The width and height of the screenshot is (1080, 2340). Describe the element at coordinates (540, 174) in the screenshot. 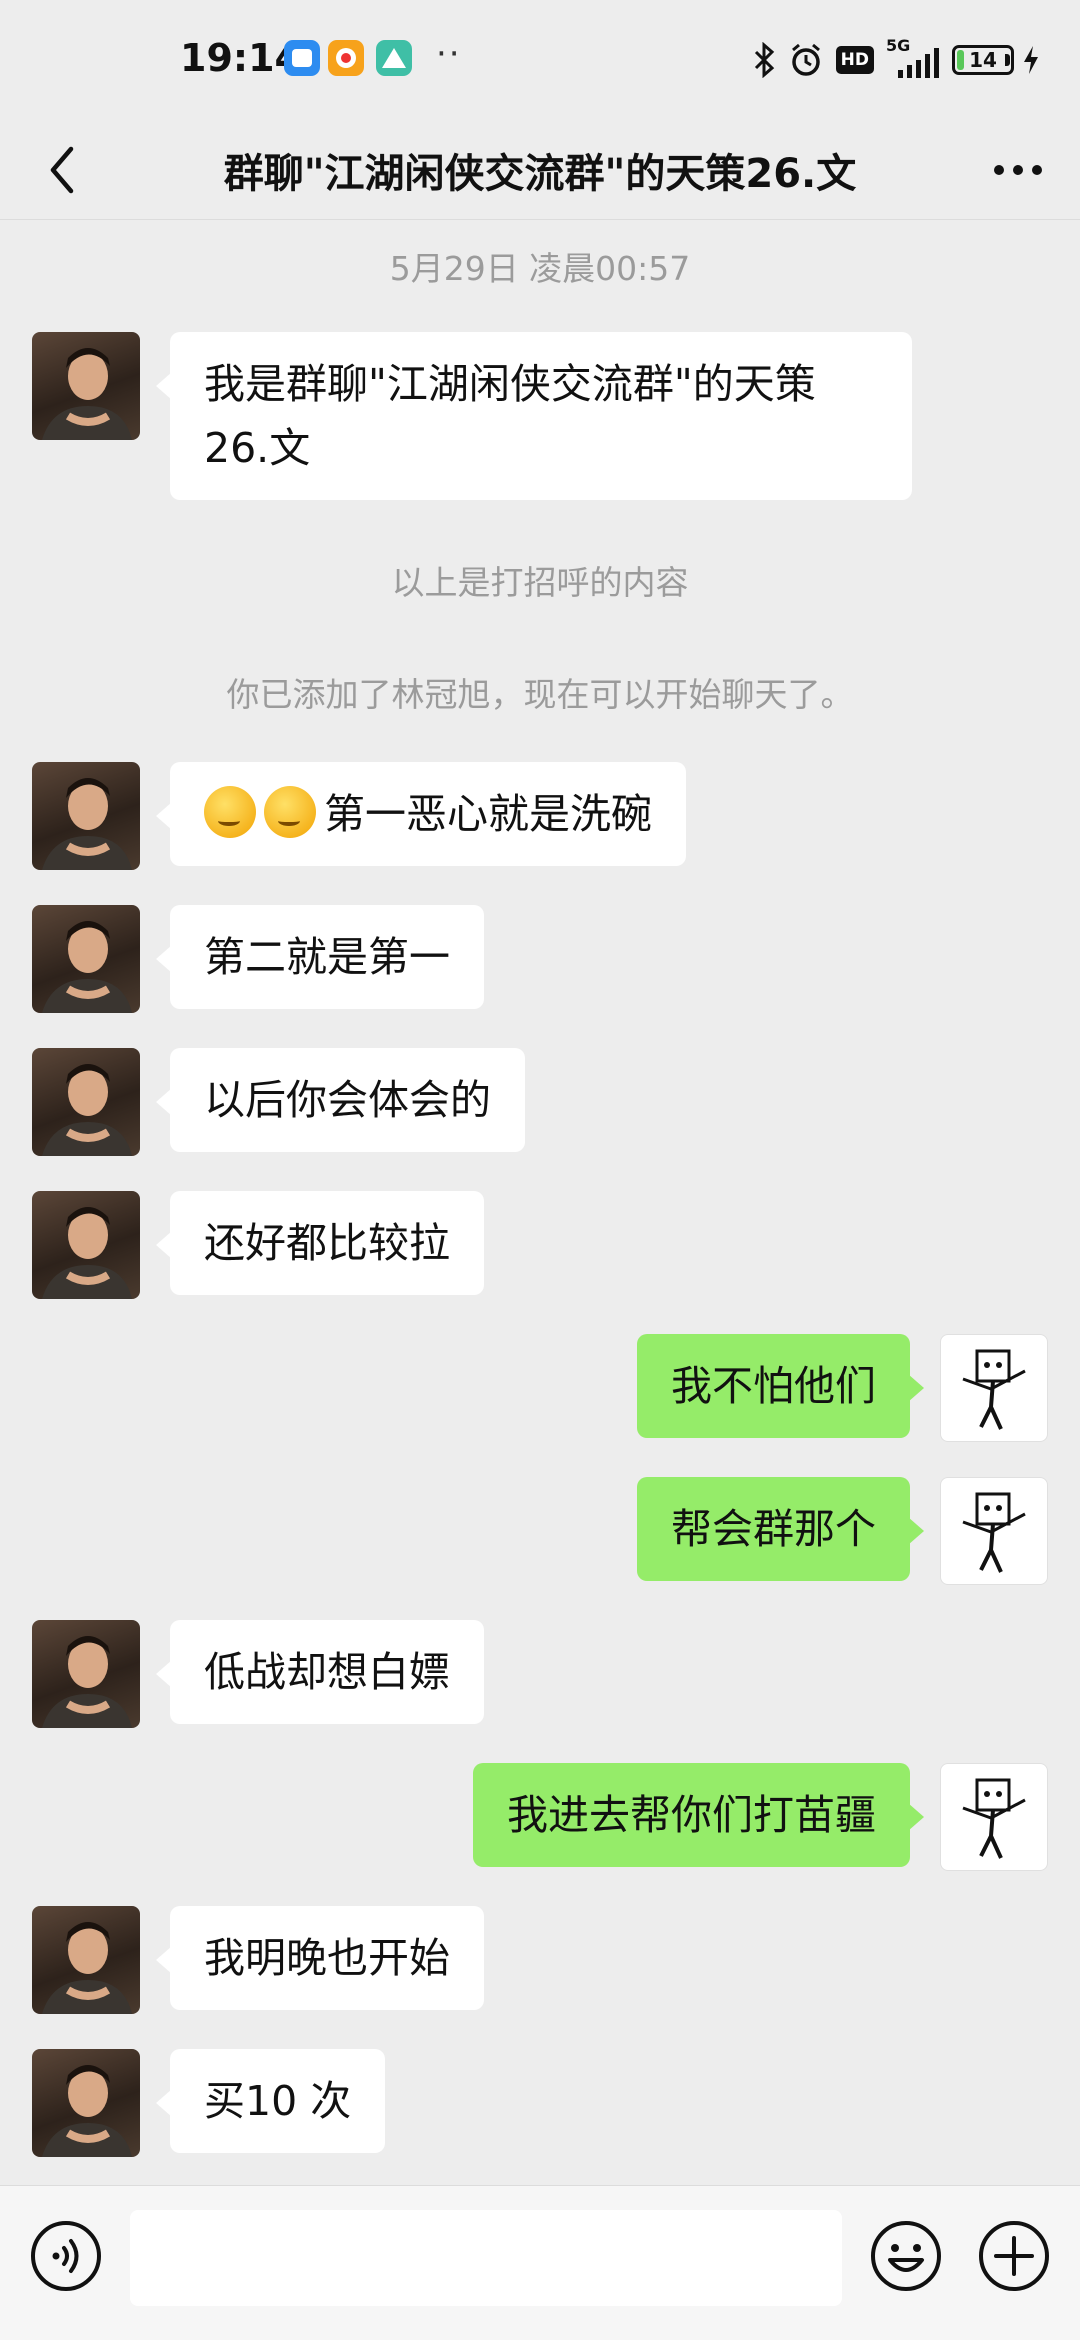

I see `chat-title: 群聊"江湖闲侠交流群"的天策26.文` at that location.